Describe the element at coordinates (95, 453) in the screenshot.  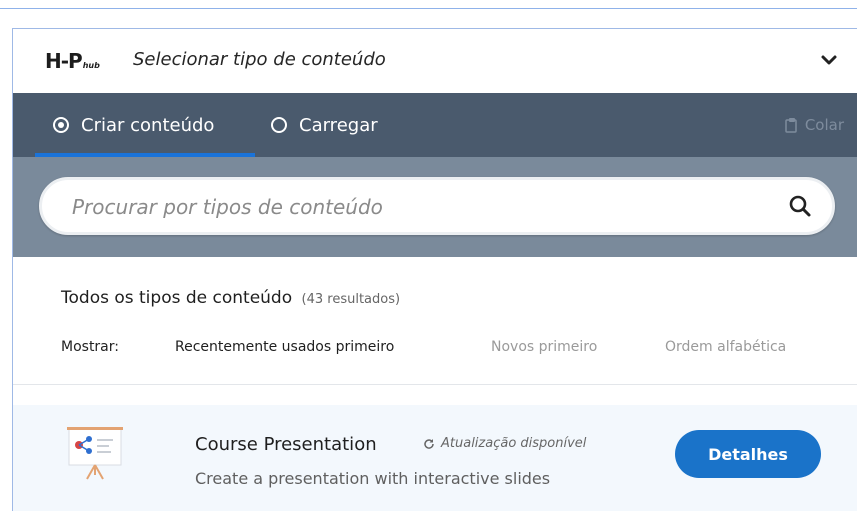
I see `presentation-board-icon` at that location.